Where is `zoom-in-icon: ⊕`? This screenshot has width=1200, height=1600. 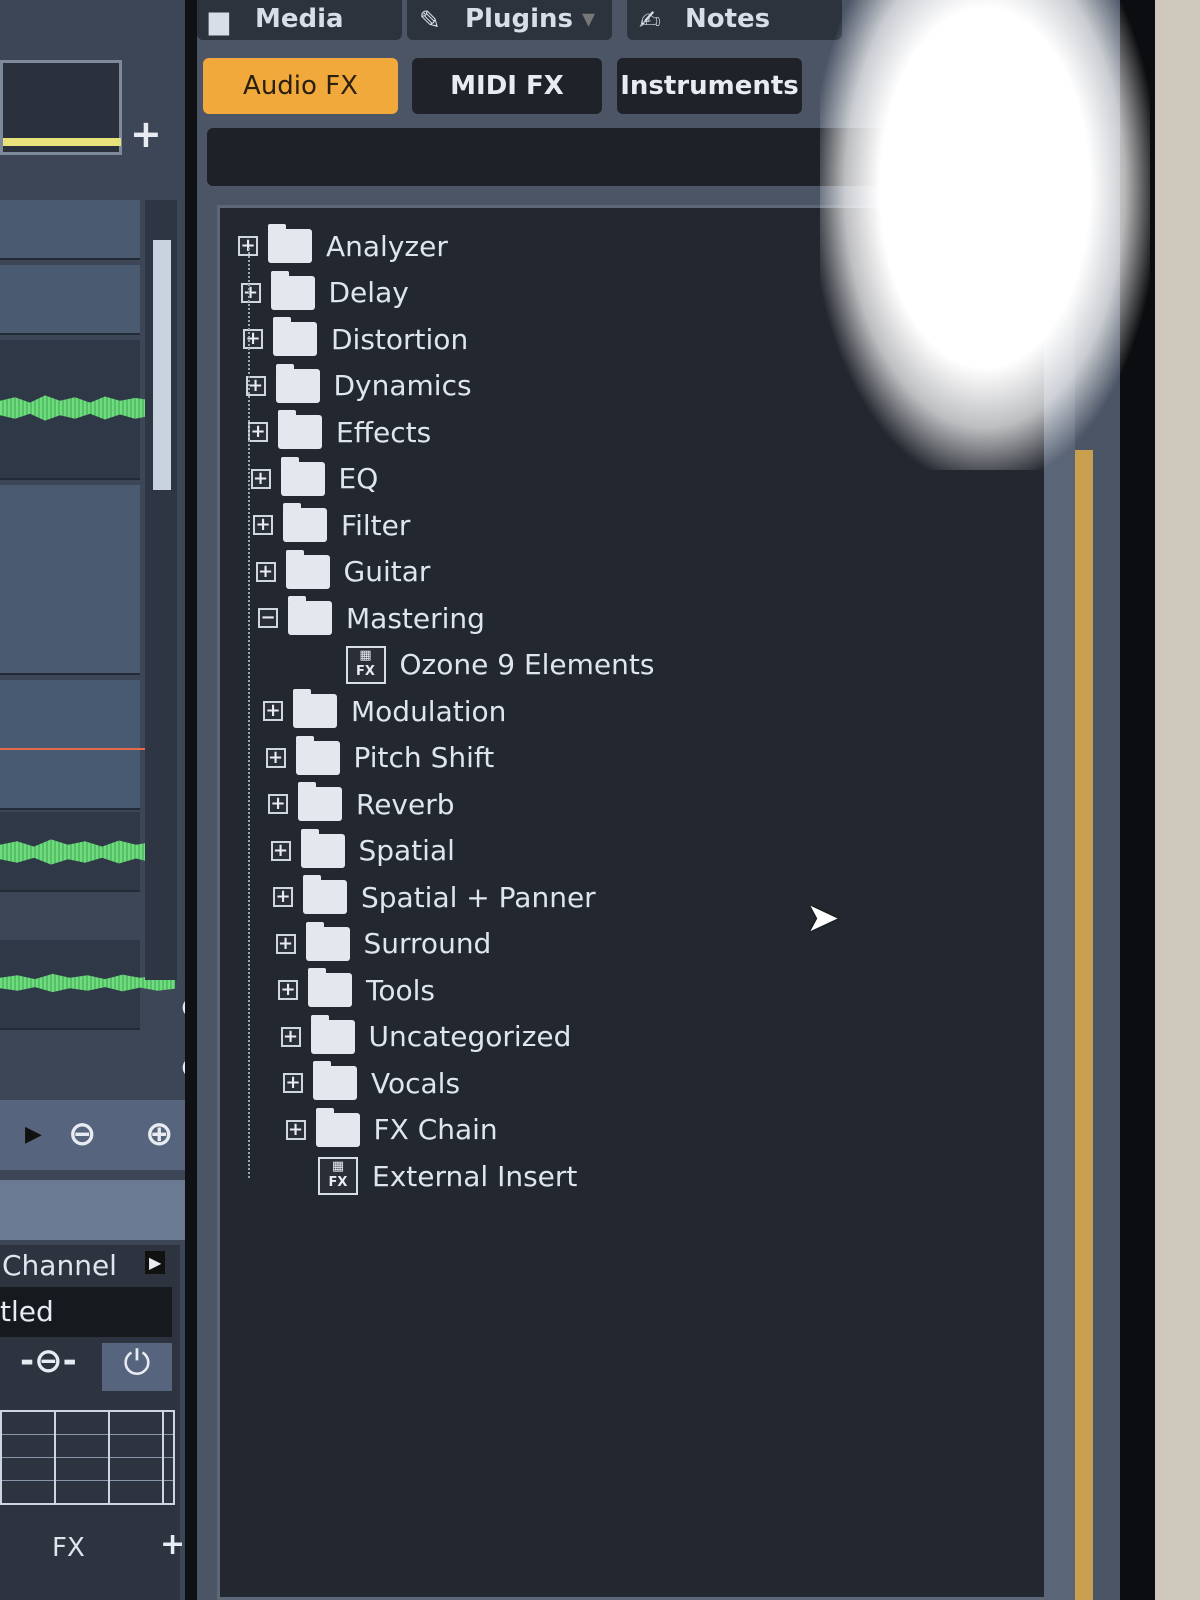 zoom-in-icon: ⊕ is located at coordinates (159, 1134).